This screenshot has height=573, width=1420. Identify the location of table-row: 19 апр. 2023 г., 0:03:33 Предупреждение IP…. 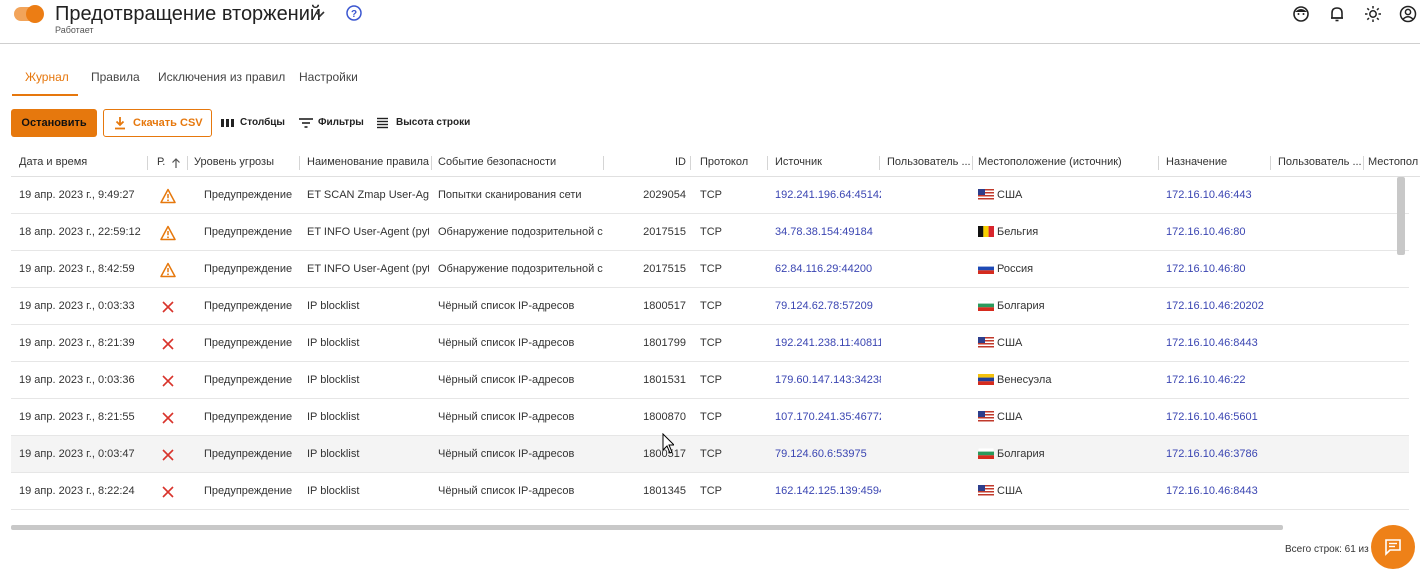
(710, 306).